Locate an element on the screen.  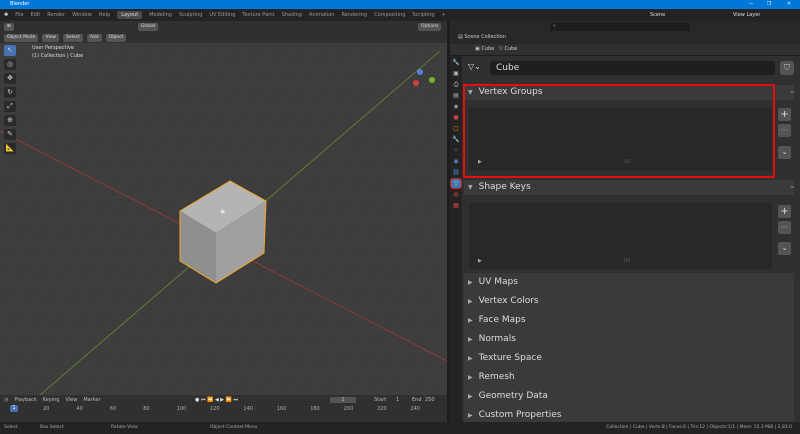
panel-shape-keys-header: ▼ Shape Keys is located at coordinates (629, 187).